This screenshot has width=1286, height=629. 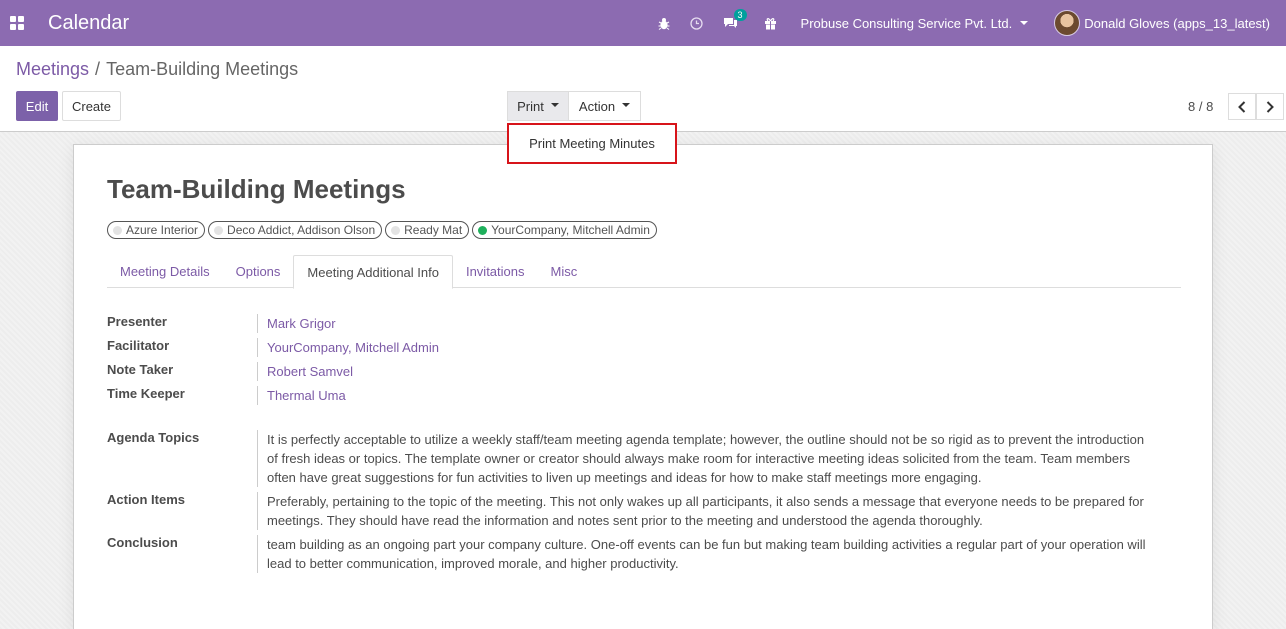 I want to click on edit-button: Edit, so click(x=37, y=106).